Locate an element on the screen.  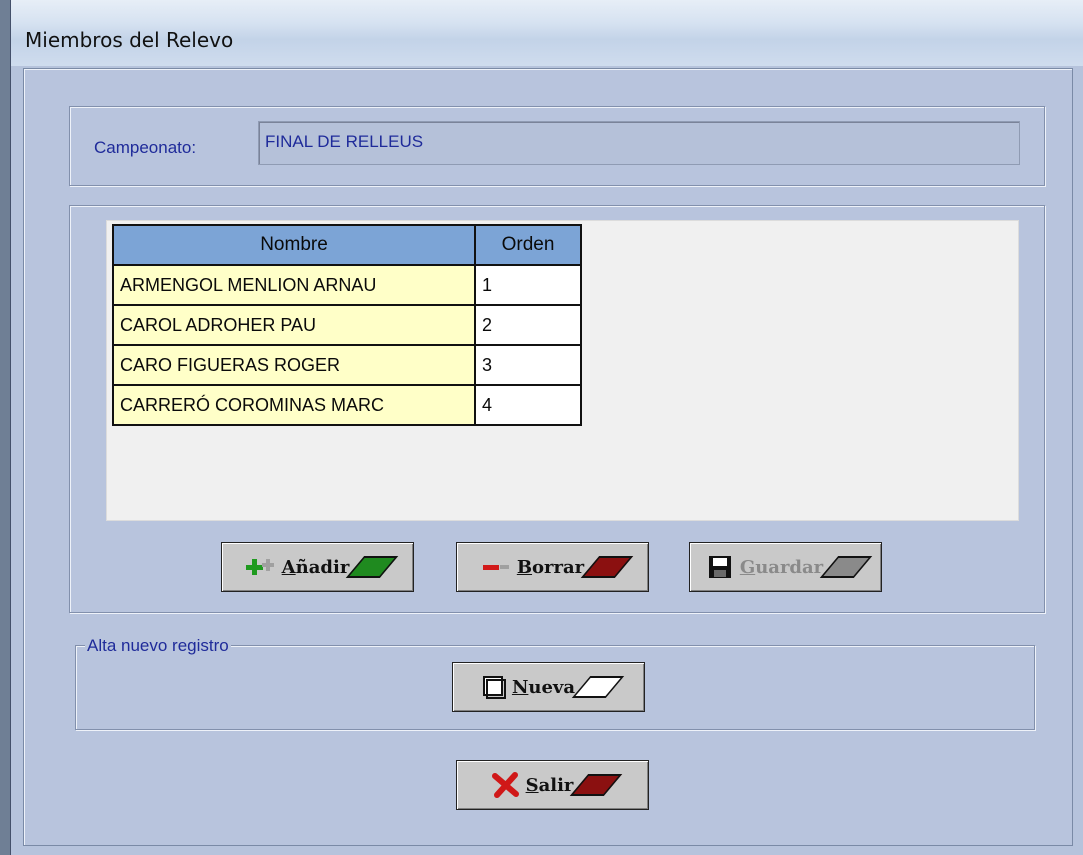
borrar-button: Borrar is located at coordinates (552, 567).